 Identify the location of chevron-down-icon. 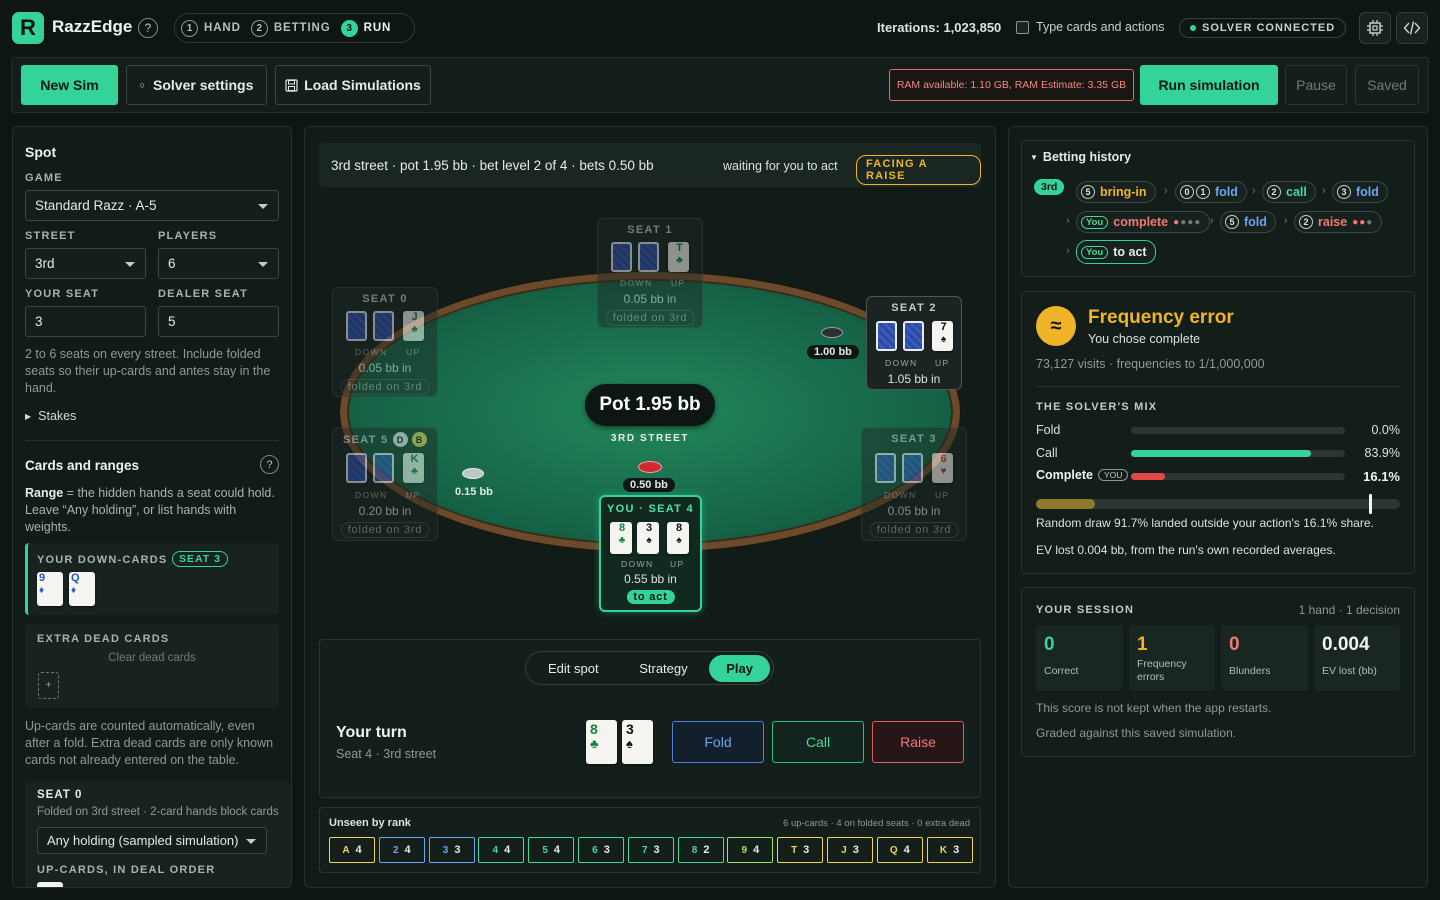
(263, 264).